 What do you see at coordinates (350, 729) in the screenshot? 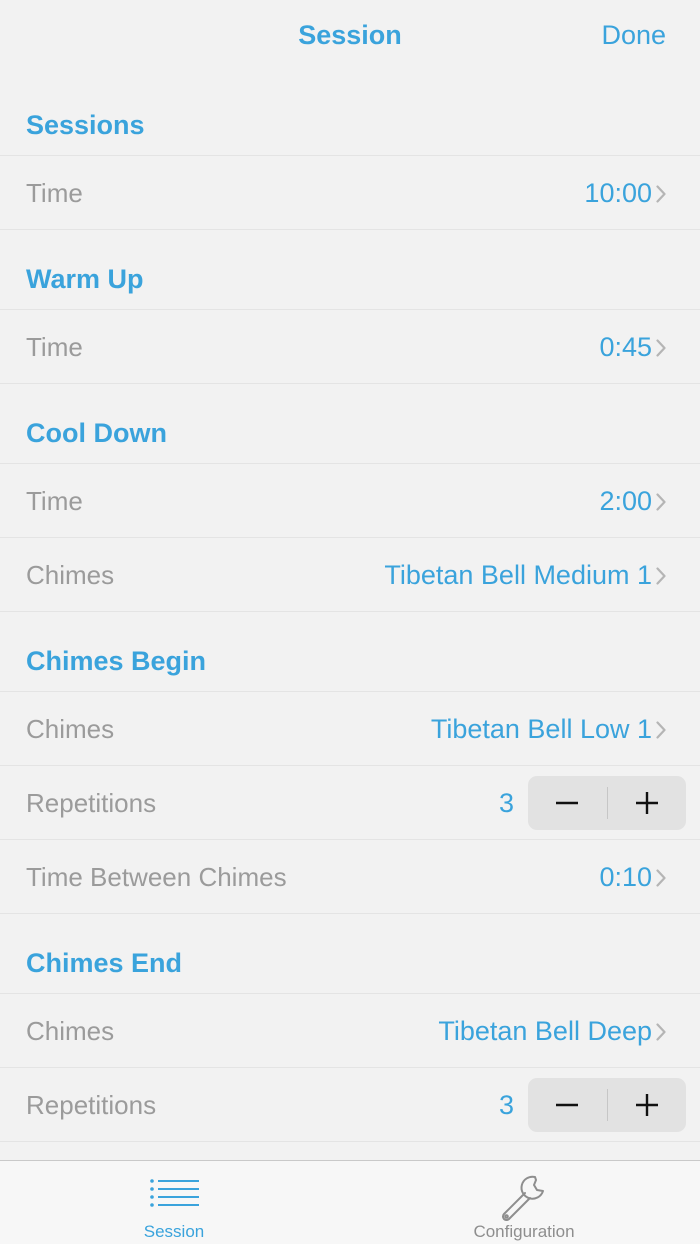
I see `chimes-begin-chimes-row: Chimes Tibetan Bell Low 1` at bounding box center [350, 729].